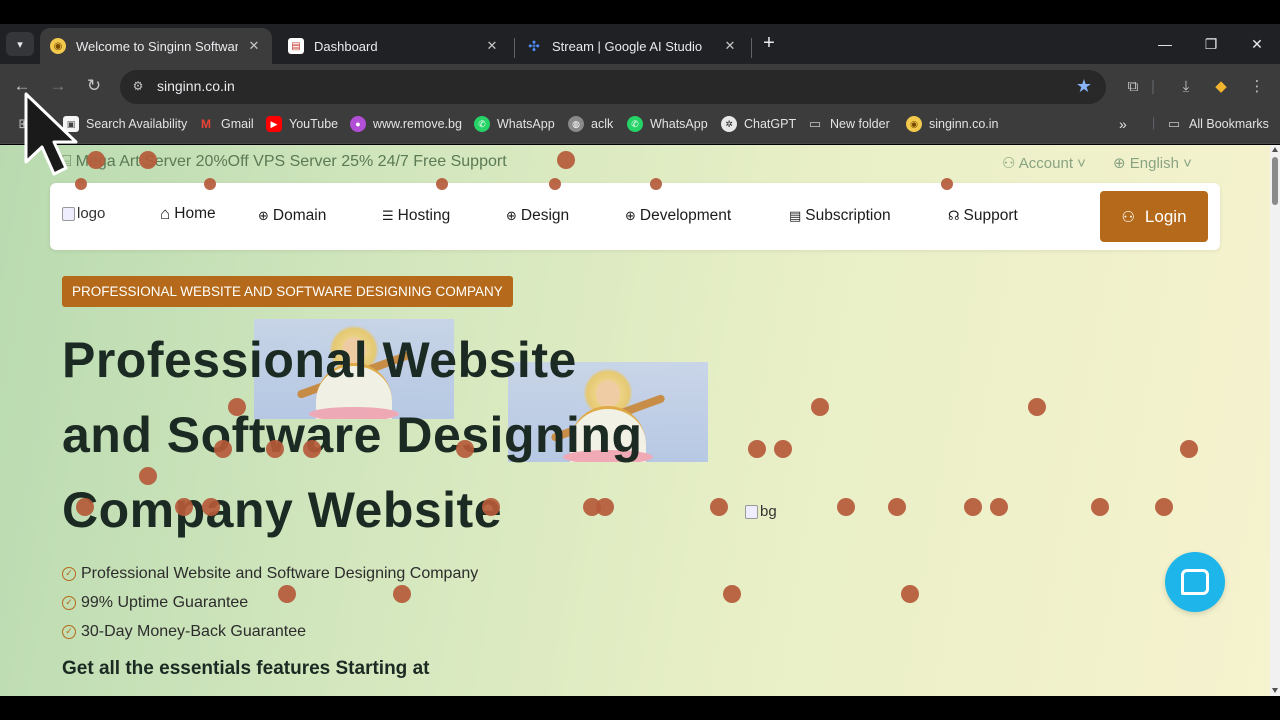  Describe the element at coordinates (768, 511) in the screenshot. I see `bg-alt-text: bg` at that location.